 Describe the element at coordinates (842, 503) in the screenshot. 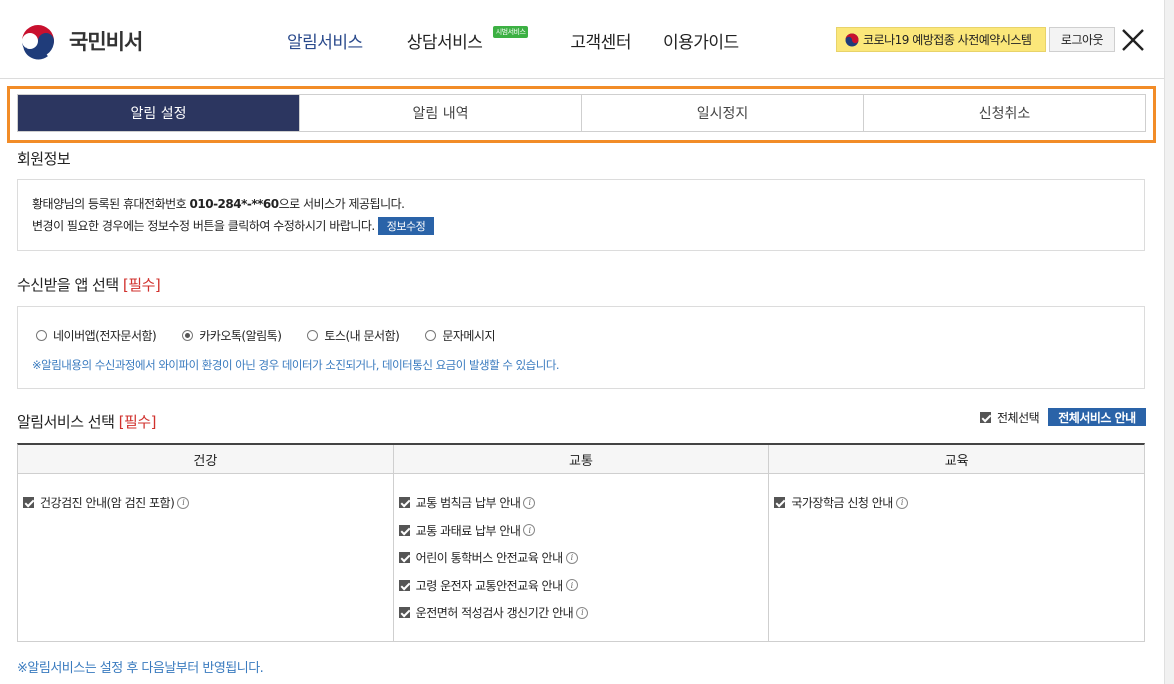

I see `service-label: 국가장학금 신청 안내` at that location.